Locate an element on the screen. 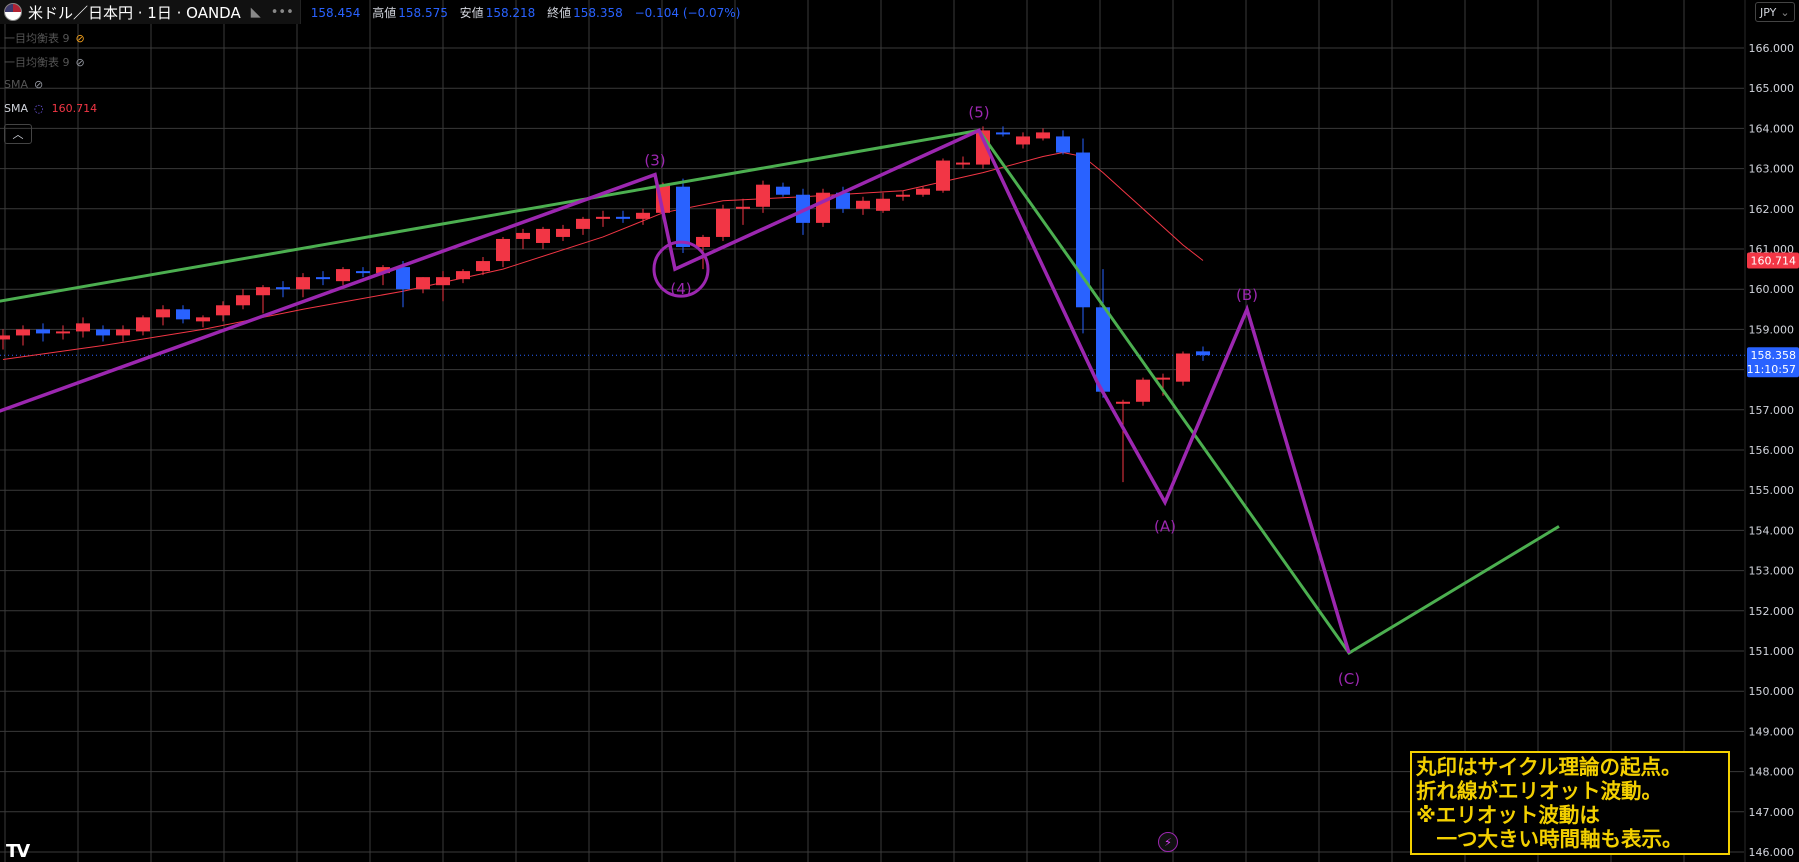  open-value: 158.454 is located at coordinates (335, 12).